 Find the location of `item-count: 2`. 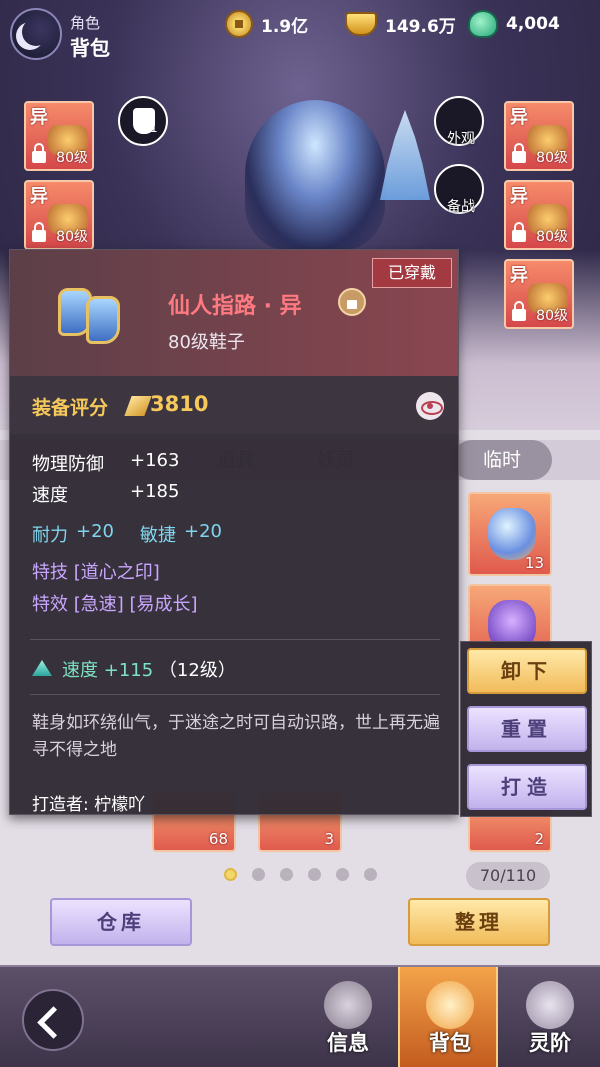

item-count: 2 is located at coordinates (539, 839).